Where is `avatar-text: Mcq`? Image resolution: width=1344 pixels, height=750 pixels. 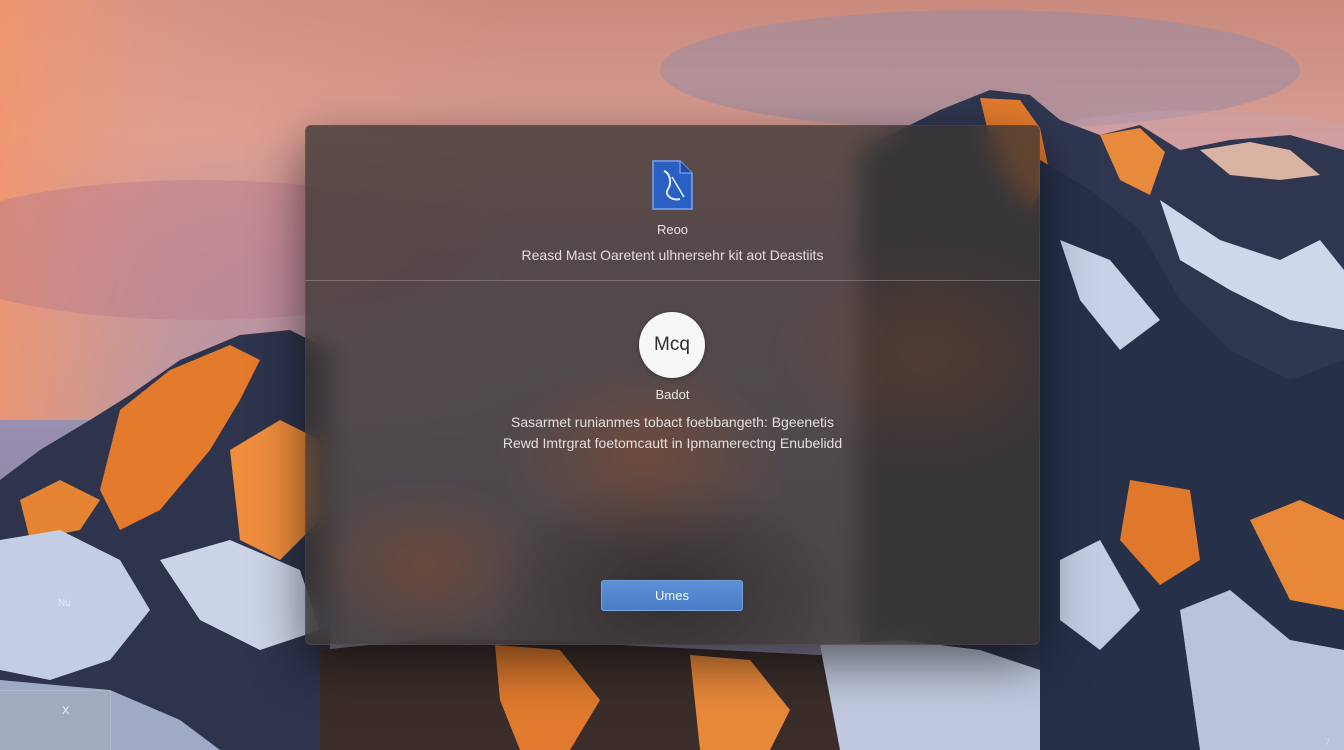 avatar-text: Mcq is located at coordinates (672, 344).